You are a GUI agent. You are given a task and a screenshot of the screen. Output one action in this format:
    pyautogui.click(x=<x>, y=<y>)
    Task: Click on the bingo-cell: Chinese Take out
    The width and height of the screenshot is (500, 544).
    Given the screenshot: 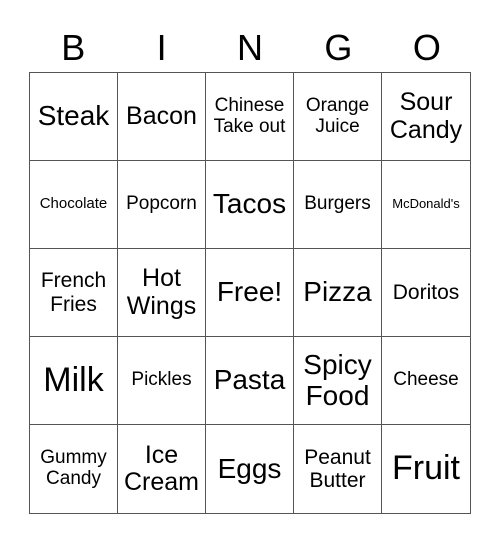 What is the action you would take?
    pyautogui.click(x=250, y=117)
    